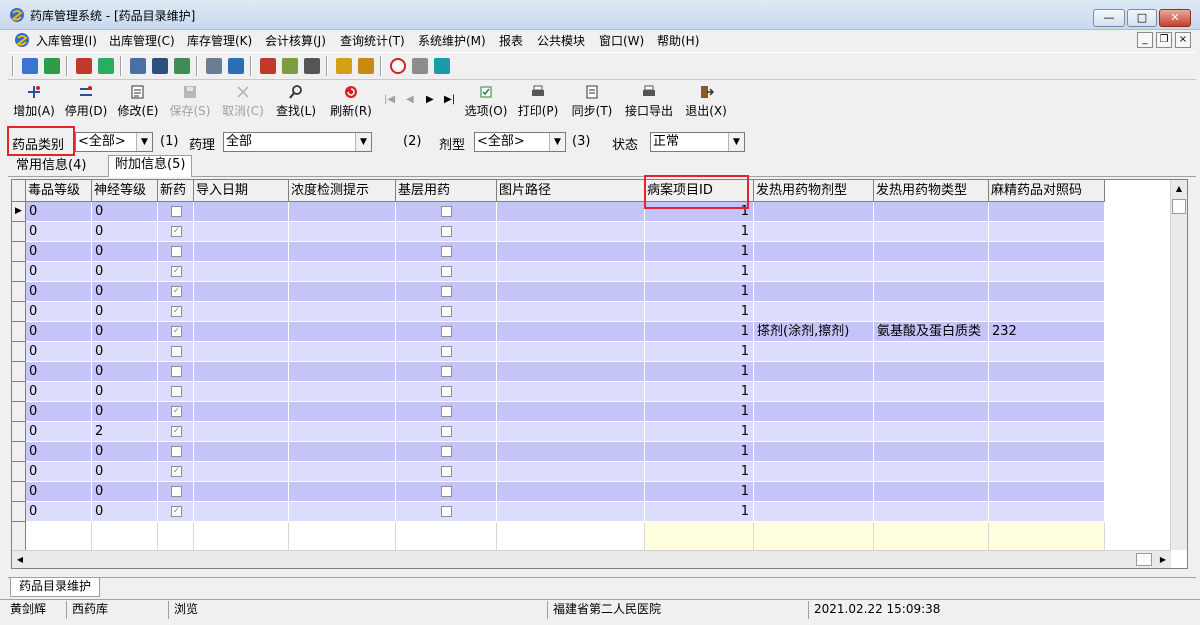 This screenshot has height=625, width=1200. Describe the element at coordinates (1109, 18) in the screenshot. I see `minimize-button: —` at that location.